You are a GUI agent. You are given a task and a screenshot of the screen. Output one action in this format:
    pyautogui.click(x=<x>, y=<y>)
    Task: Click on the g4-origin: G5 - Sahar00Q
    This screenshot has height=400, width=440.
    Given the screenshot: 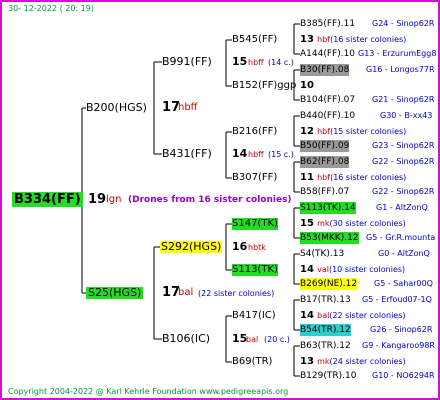 What is the action you would take?
    pyautogui.click(x=403, y=283)
    